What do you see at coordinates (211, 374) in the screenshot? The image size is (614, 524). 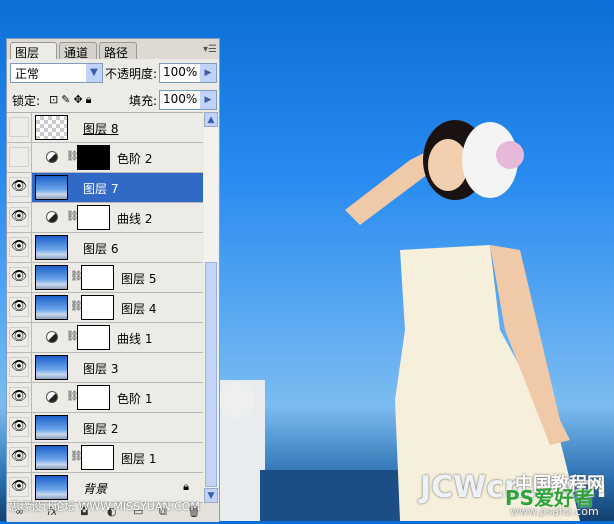 I see `scroll-thumb` at bounding box center [211, 374].